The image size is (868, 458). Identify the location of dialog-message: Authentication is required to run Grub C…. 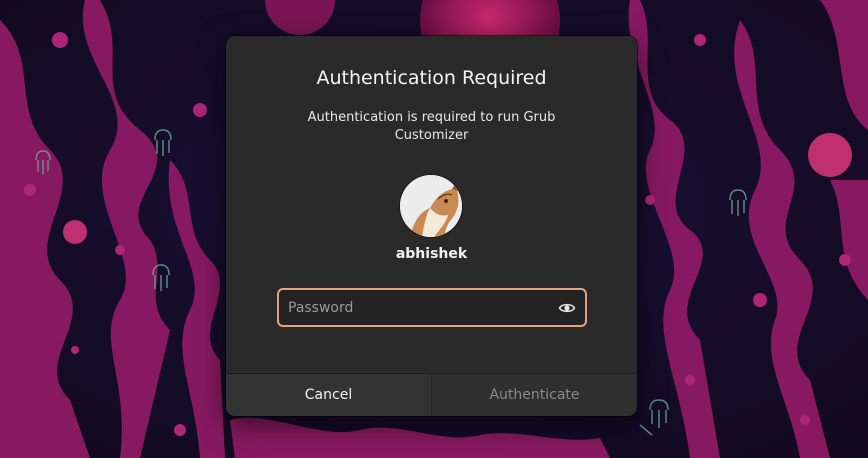
(431, 126).